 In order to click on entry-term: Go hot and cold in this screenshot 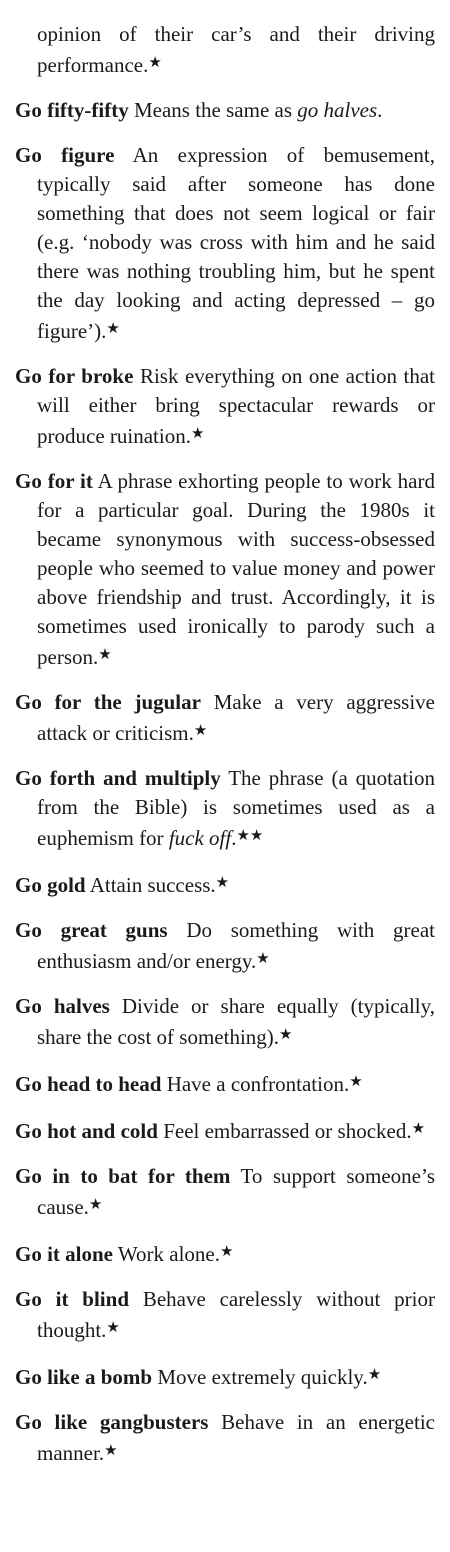, I will do `click(86, 1131)`.